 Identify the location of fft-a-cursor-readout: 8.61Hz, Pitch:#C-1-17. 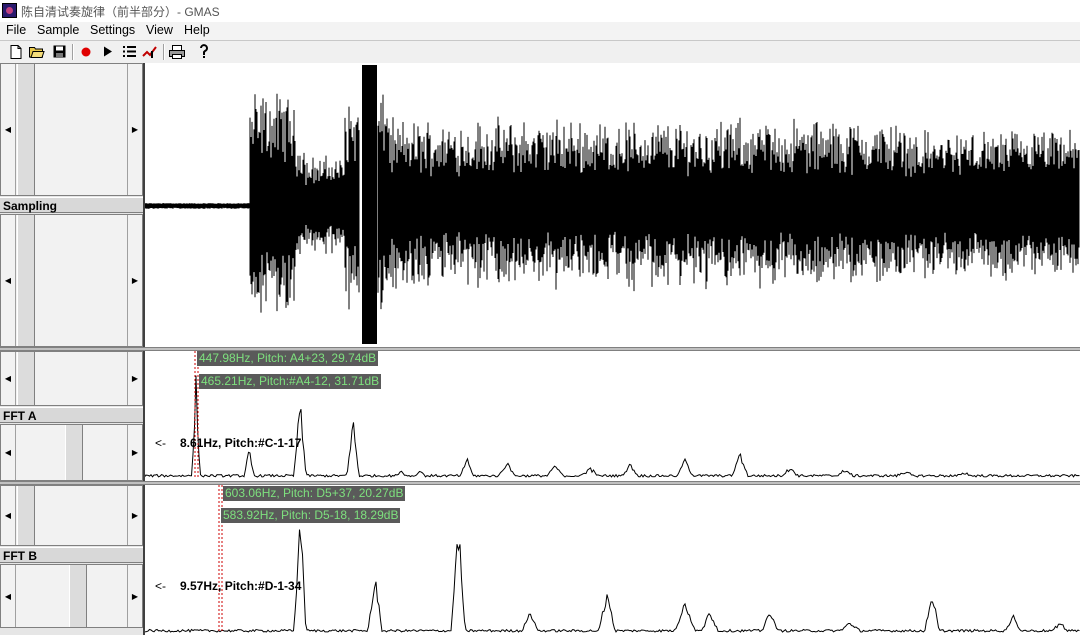
(241, 443).